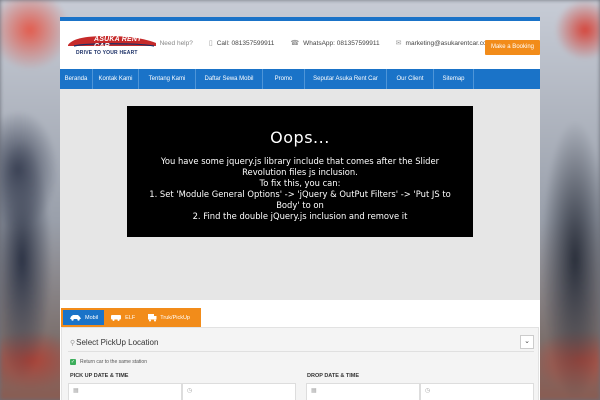 This screenshot has height=400, width=600. Describe the element at coordinates (527, 342) in the screenshot. I see `chevron-down-icon: ⌄` at that location.